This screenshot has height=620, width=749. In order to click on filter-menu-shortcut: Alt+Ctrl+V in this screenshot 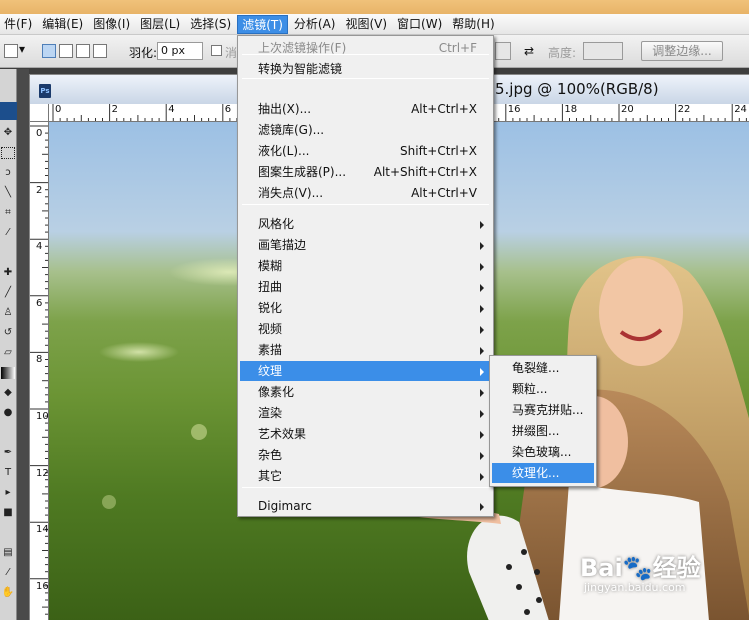, I will do `click(444, 193)`.